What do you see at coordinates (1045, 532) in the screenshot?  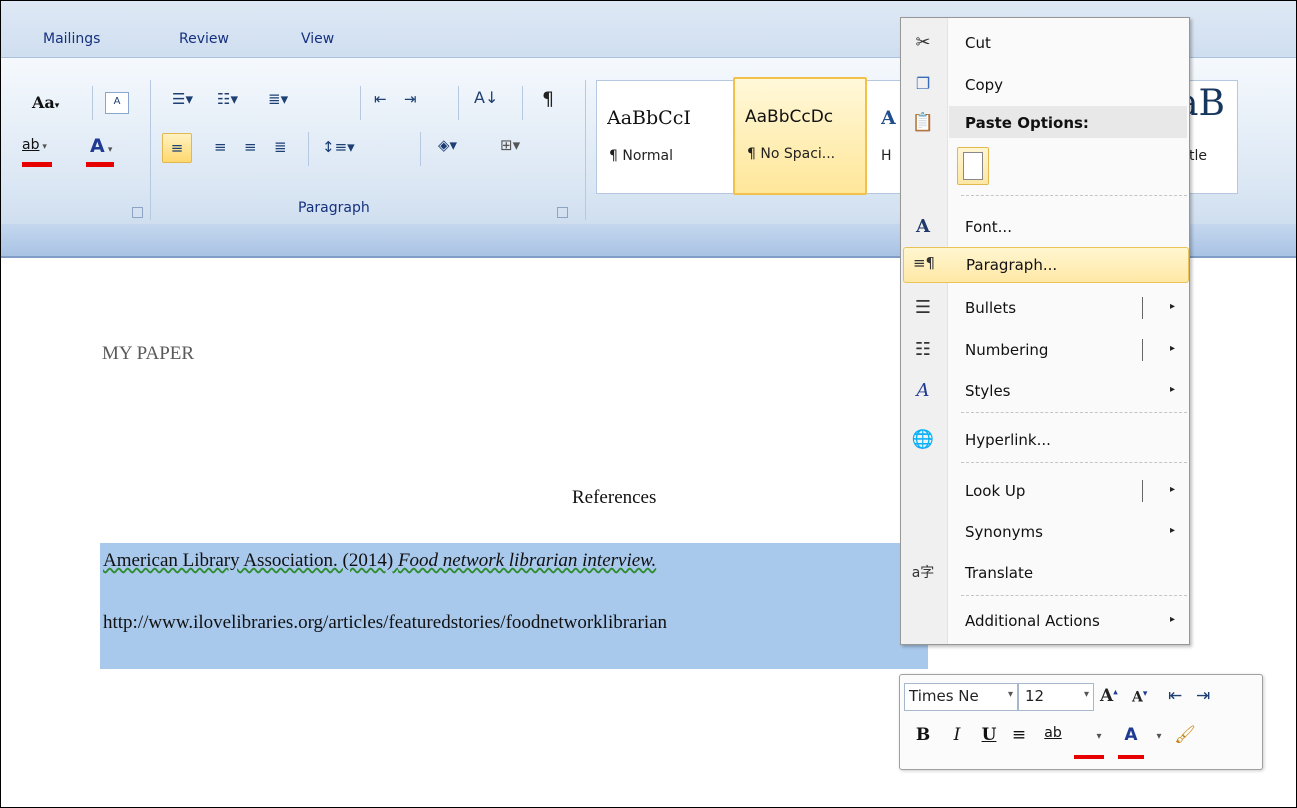 I see `menu-item-synonyms: Synonyms ▸` at bounding box center [1045, 532].